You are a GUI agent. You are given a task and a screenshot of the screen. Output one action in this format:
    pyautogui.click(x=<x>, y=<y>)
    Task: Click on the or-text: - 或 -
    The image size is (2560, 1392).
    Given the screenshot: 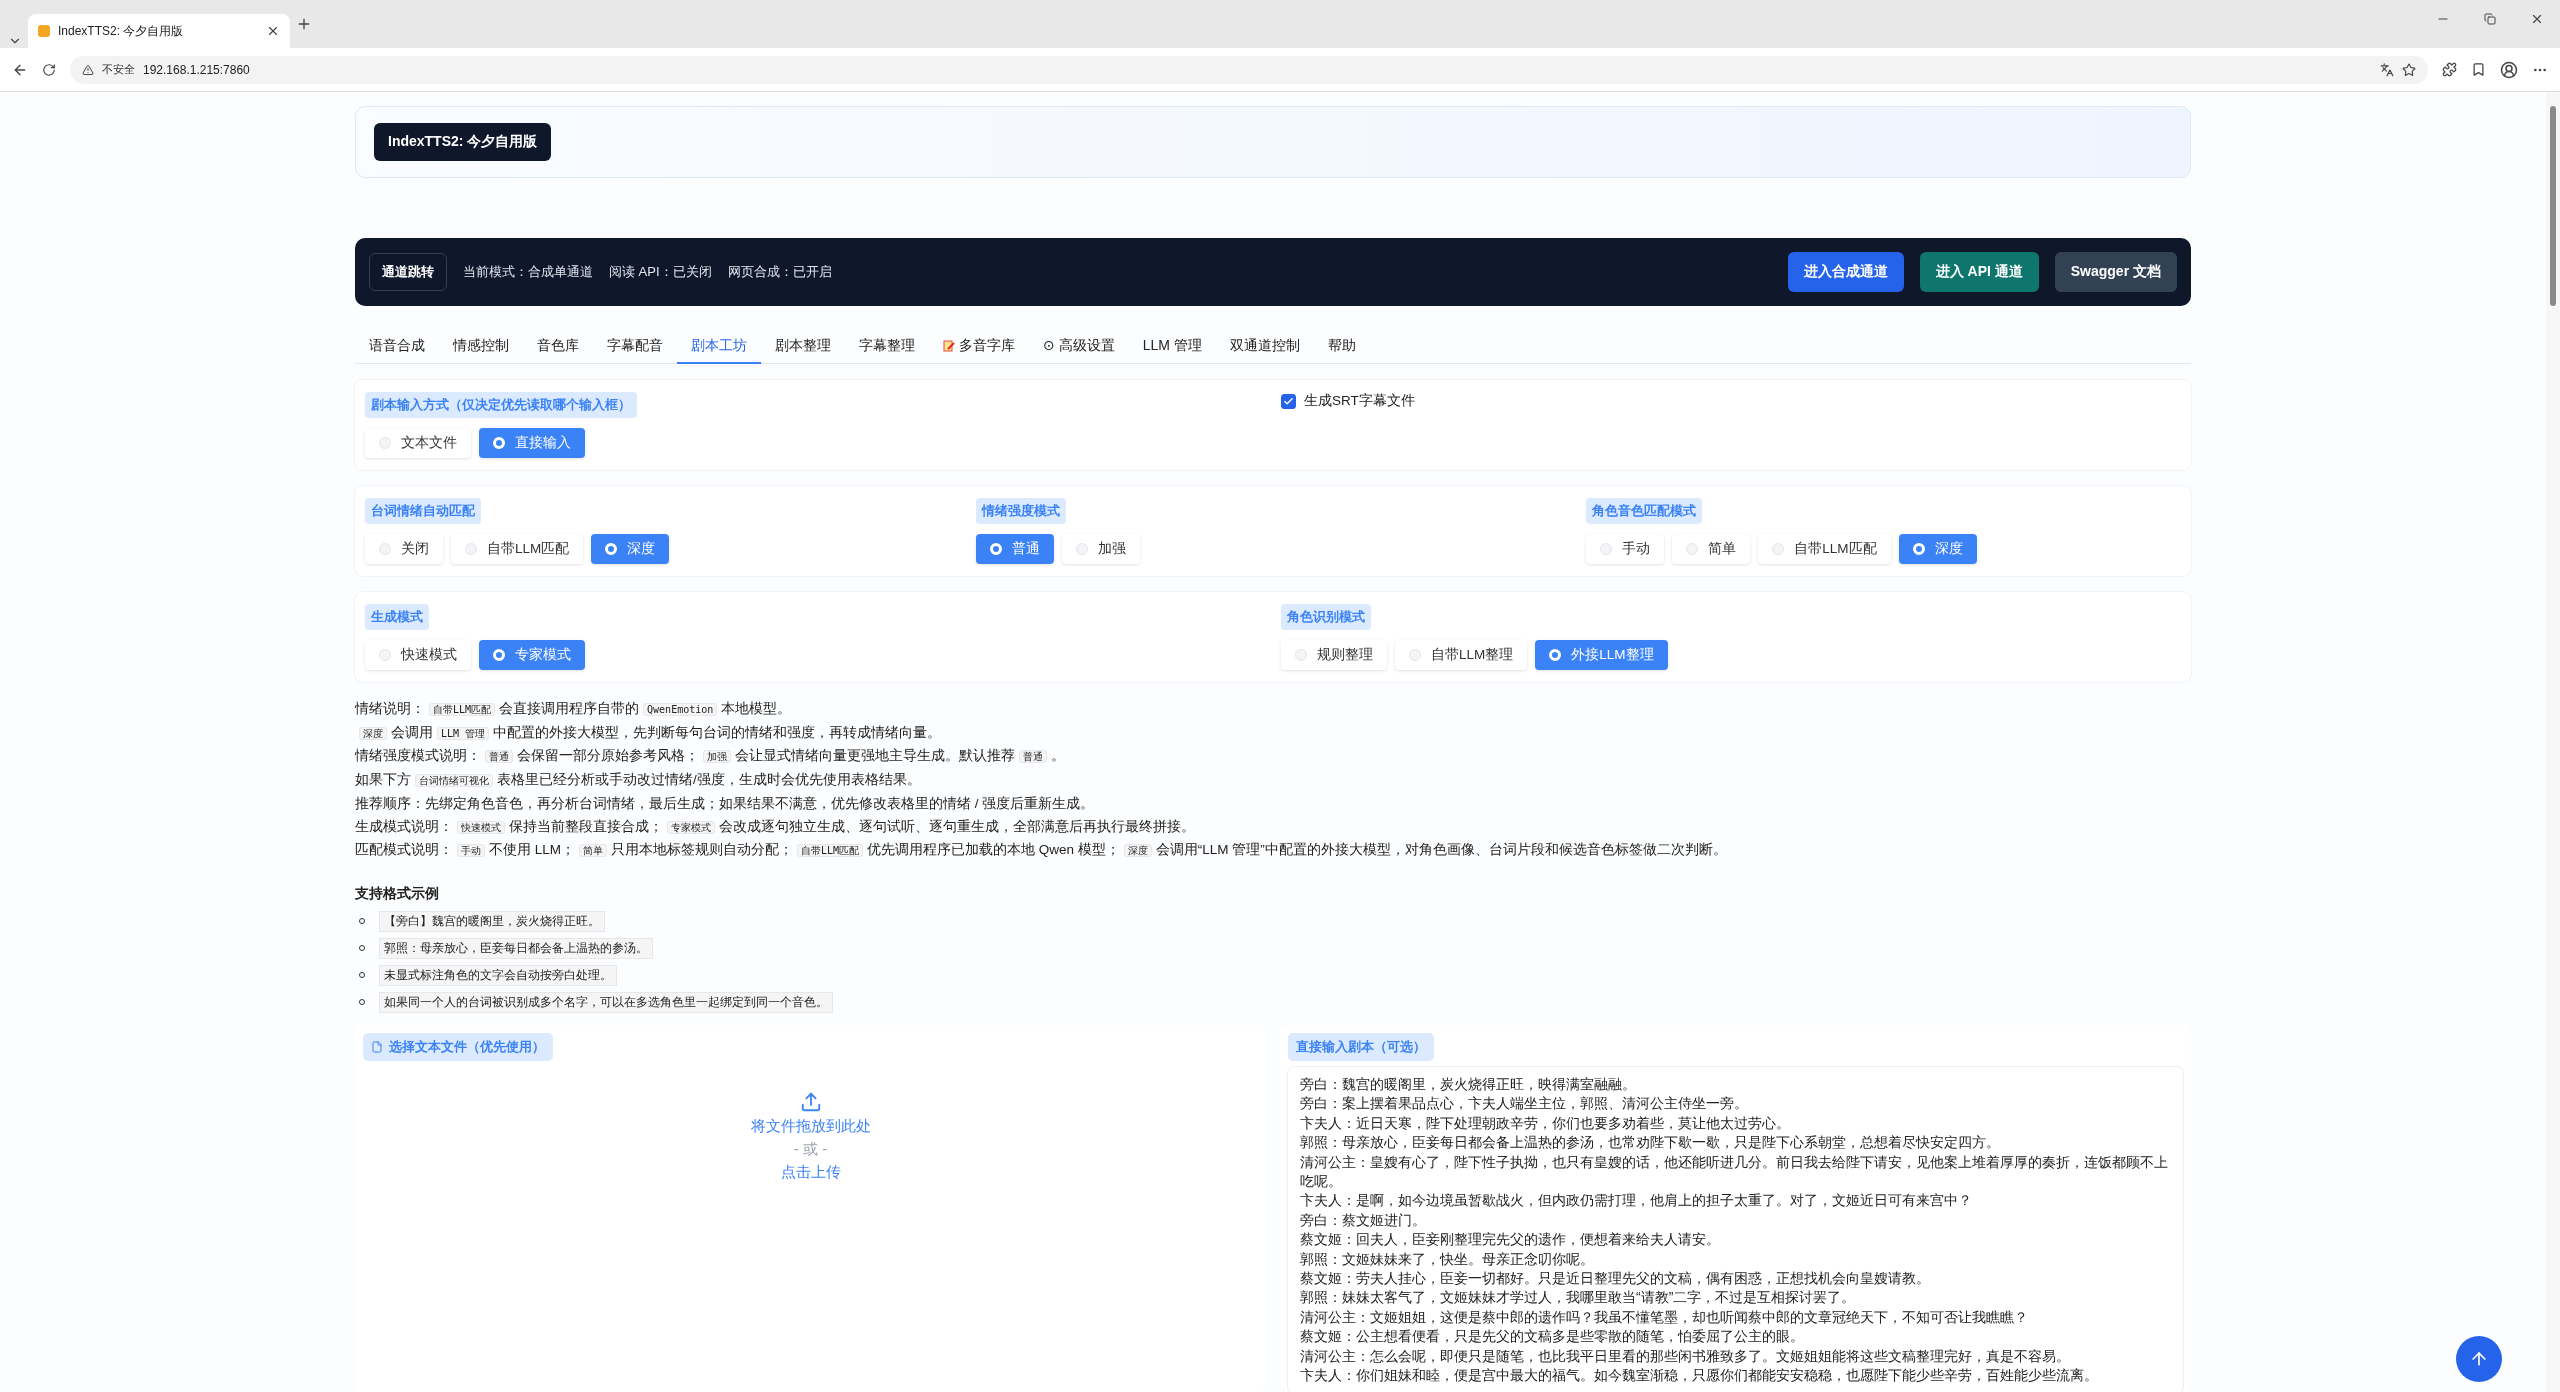 What is the action you would take?
    pyautogui.click(x=810, y=1149)
    